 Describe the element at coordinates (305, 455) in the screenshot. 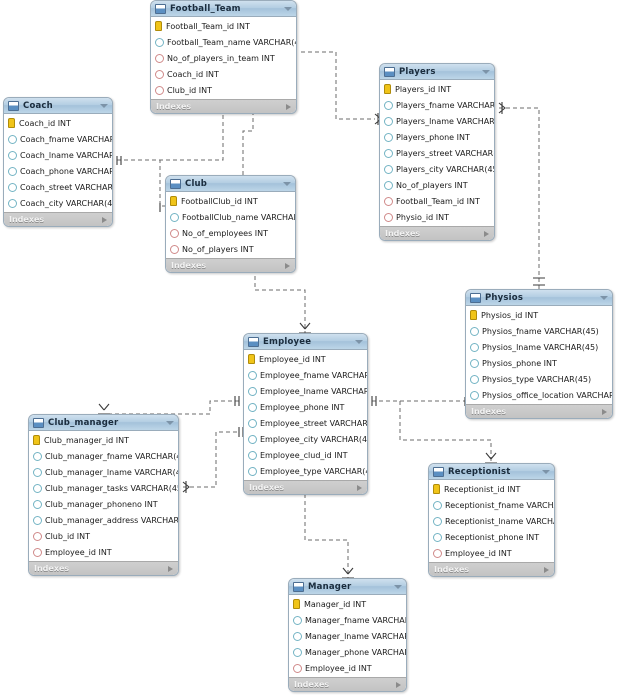

I see `column-row: Employee_clud_id INT` at that location.